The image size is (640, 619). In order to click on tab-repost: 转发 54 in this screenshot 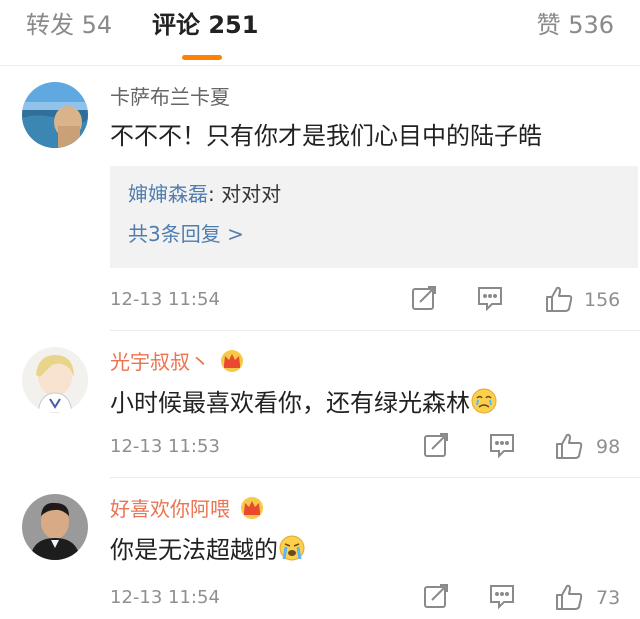, I will do `click(69, 25)`.